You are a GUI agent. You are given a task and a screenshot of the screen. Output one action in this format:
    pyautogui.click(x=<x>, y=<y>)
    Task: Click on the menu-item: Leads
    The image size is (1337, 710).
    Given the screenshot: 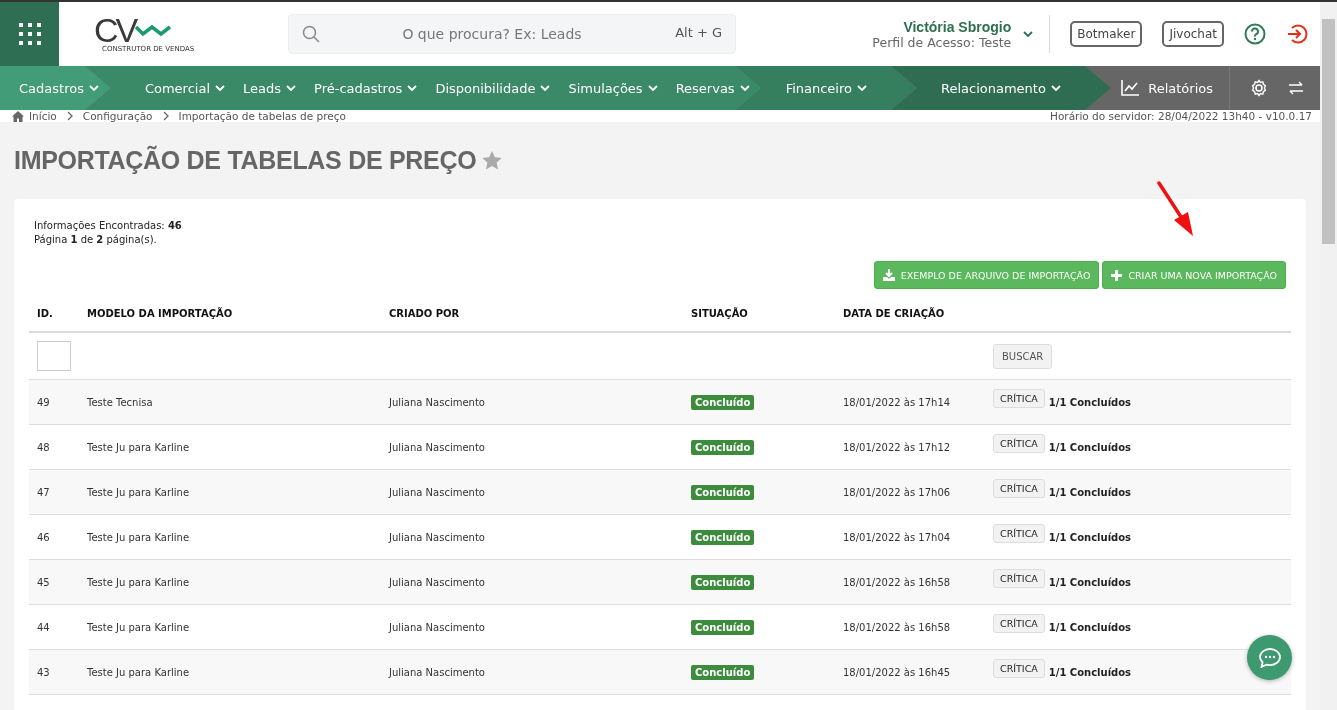 What is the action you would take?
    pyautogui.click(x=270, y=88)
    